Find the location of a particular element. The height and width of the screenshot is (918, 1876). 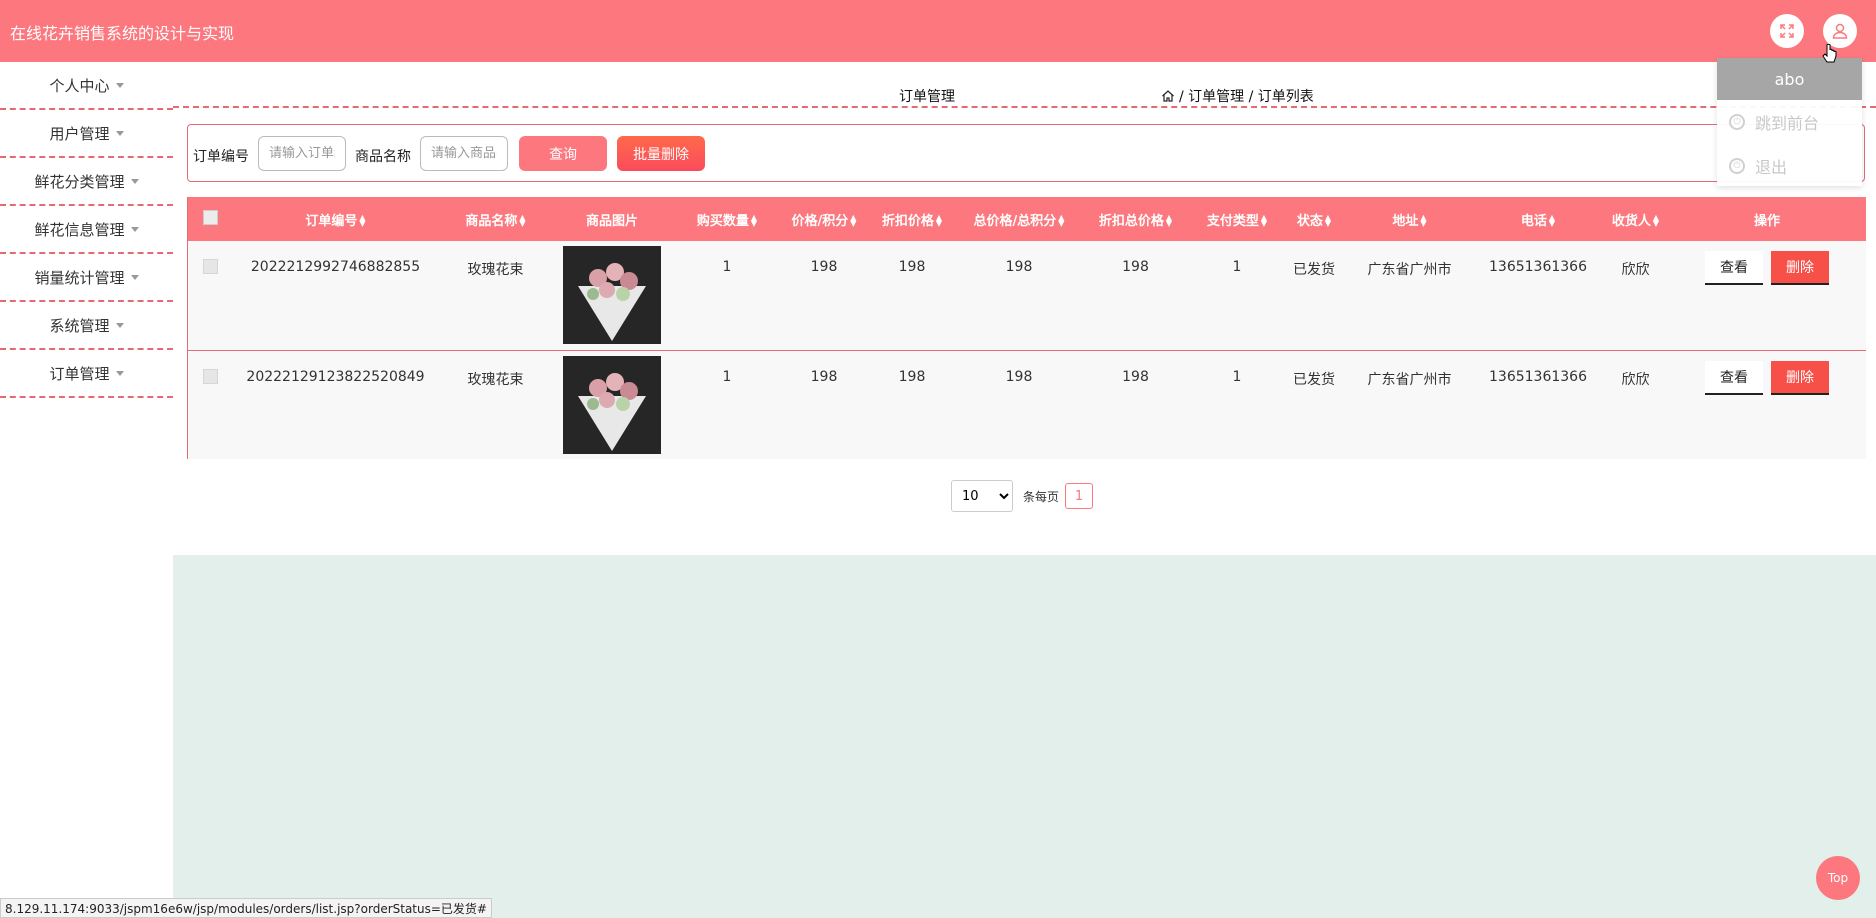

cell-quantity: 1 is located at coordinates (727, 267).